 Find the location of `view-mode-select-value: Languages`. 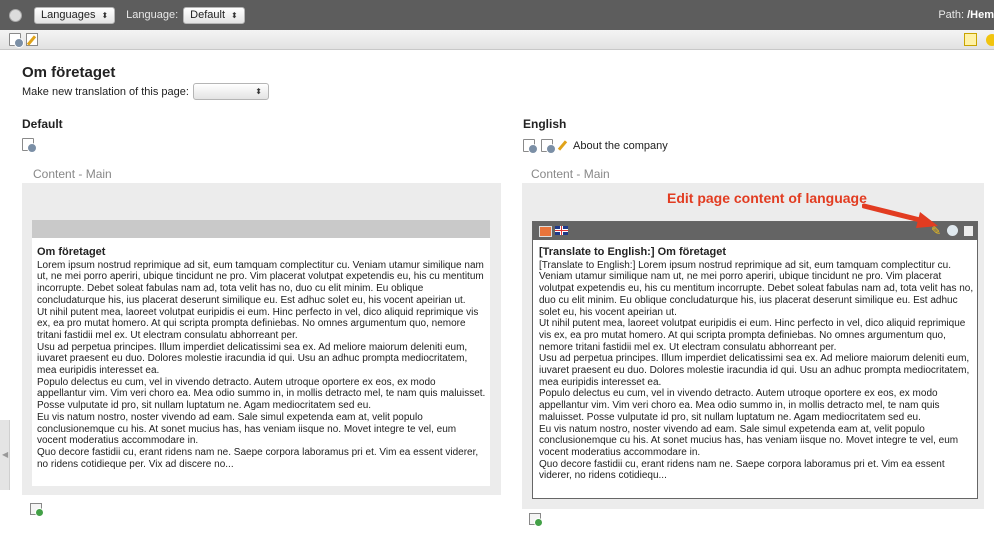

view-mode-select-value: Languages is located at coordinates (68, 15).